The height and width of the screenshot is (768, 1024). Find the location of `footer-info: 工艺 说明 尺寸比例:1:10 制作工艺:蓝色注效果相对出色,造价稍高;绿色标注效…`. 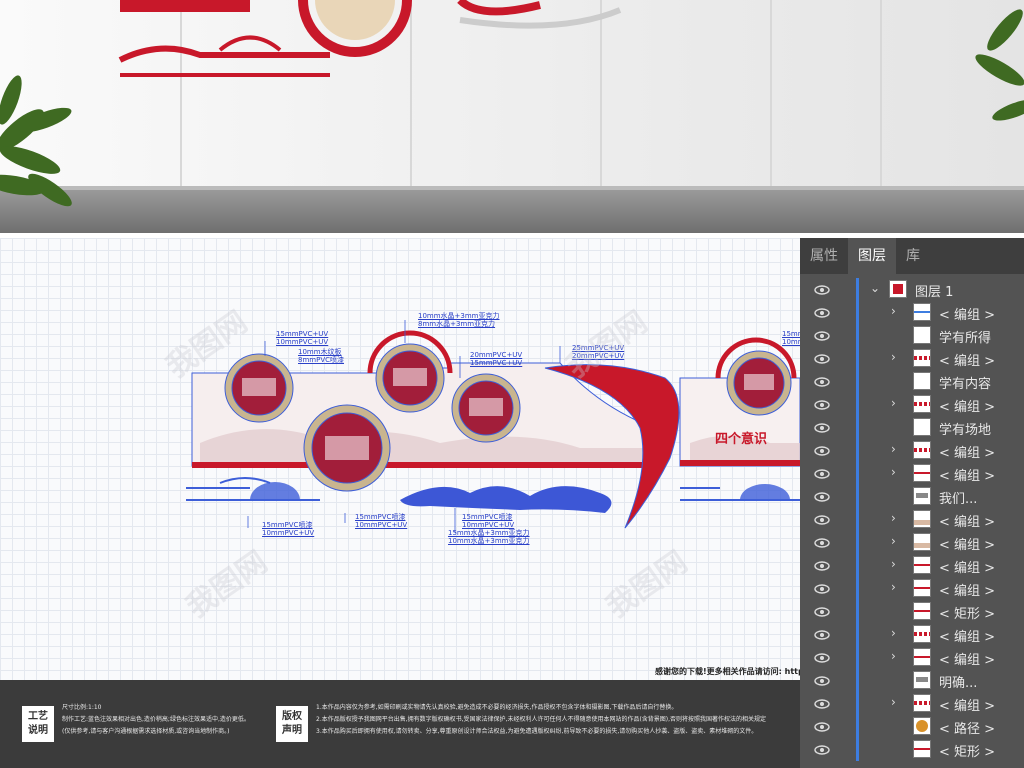

footer-info: 工艺 说明 尺寸比例:1:10 制作工艺:蓝色注效果相对出色,造价稍高;绿色标注效… is located at coordinates (400, 724).